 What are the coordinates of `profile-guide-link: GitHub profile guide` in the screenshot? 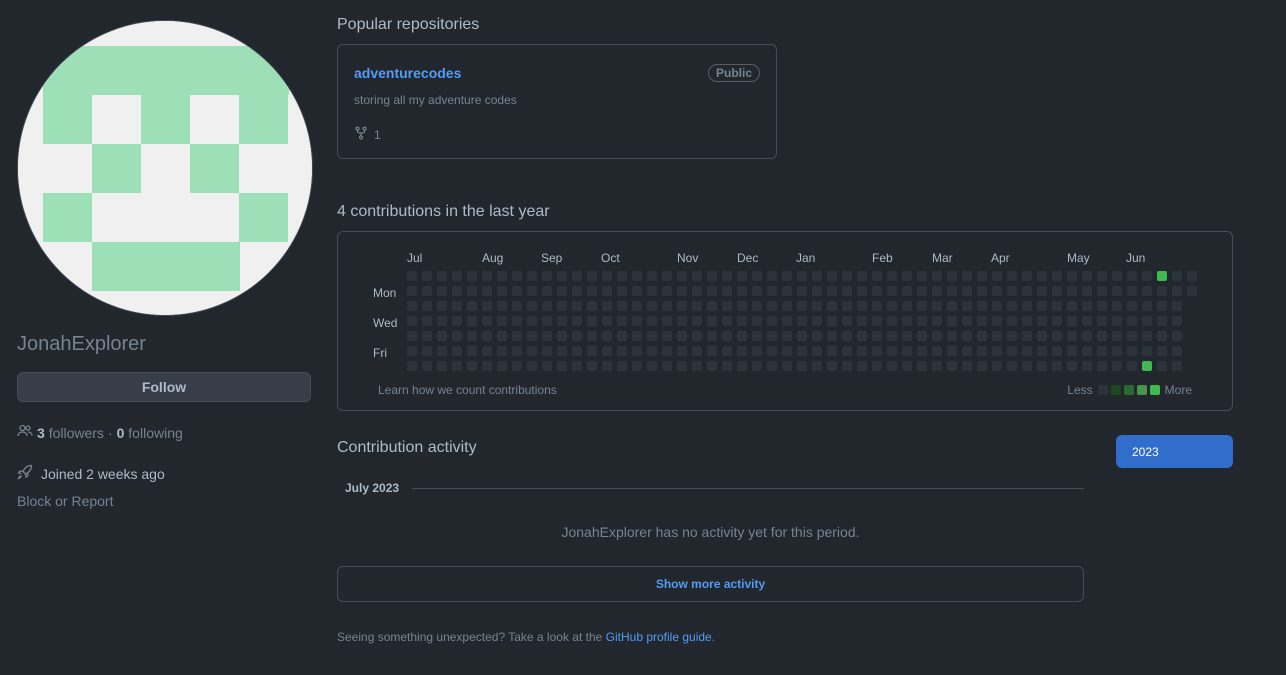 It's located at (659, 637).